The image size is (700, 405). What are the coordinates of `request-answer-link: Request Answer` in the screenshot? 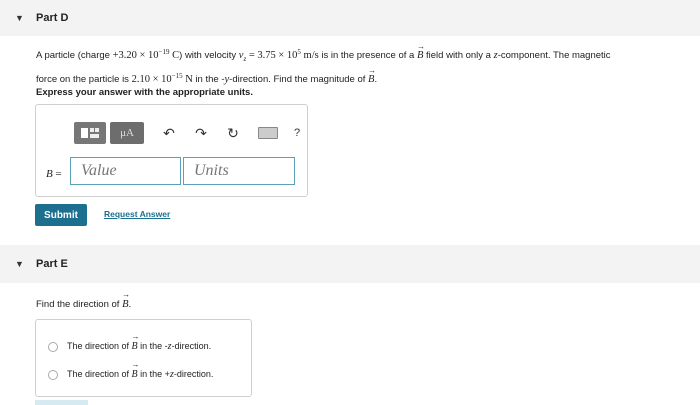 It's located at (137, 214).